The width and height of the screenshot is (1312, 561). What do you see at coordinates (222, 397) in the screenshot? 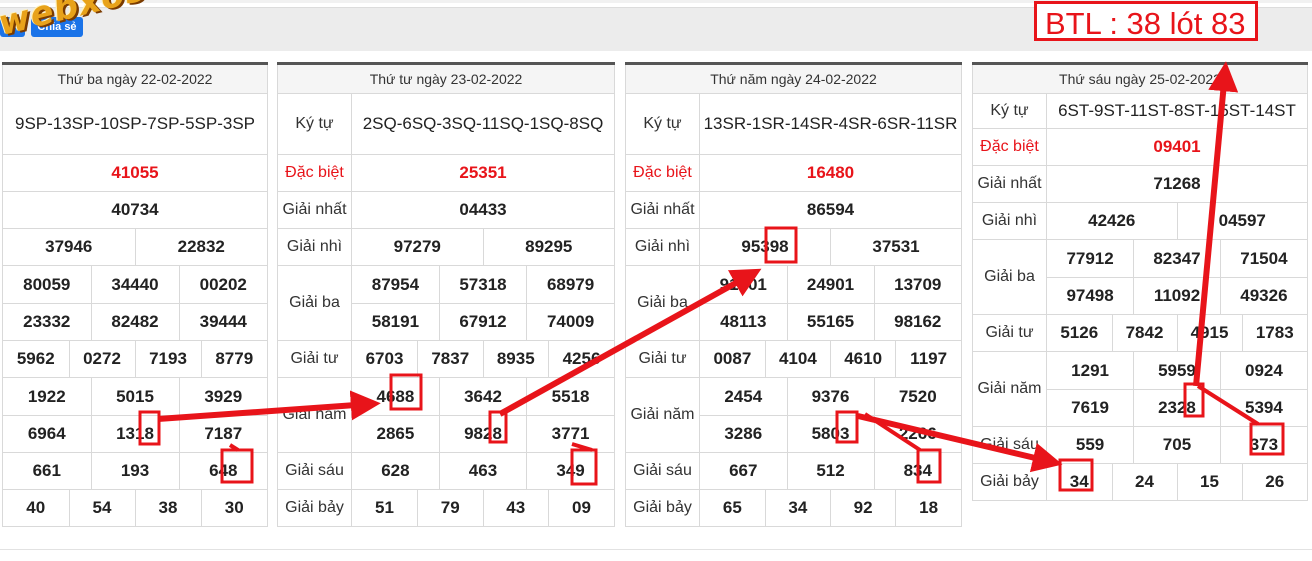
I see `fifth-prize-number: 3929` at bounding box center [222, 397].